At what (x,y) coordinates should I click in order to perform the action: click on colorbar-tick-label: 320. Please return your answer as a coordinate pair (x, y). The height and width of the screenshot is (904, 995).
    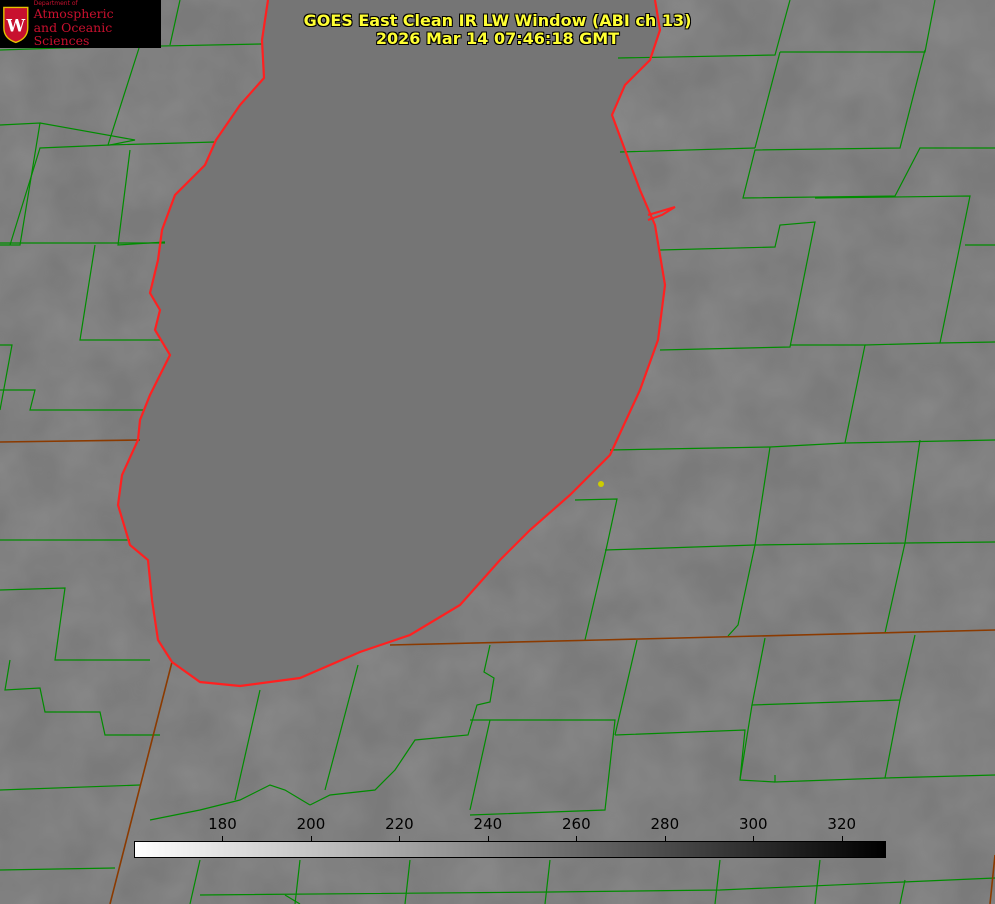
    Looking at the image, I should click on (842, 824).